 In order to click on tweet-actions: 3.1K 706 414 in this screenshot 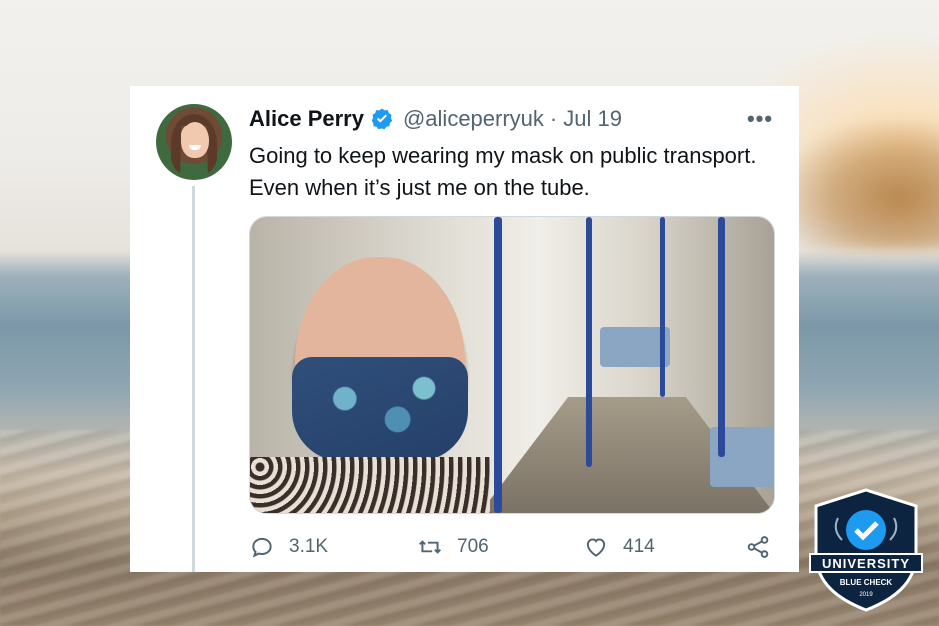, I will do `click(513, 547)`.